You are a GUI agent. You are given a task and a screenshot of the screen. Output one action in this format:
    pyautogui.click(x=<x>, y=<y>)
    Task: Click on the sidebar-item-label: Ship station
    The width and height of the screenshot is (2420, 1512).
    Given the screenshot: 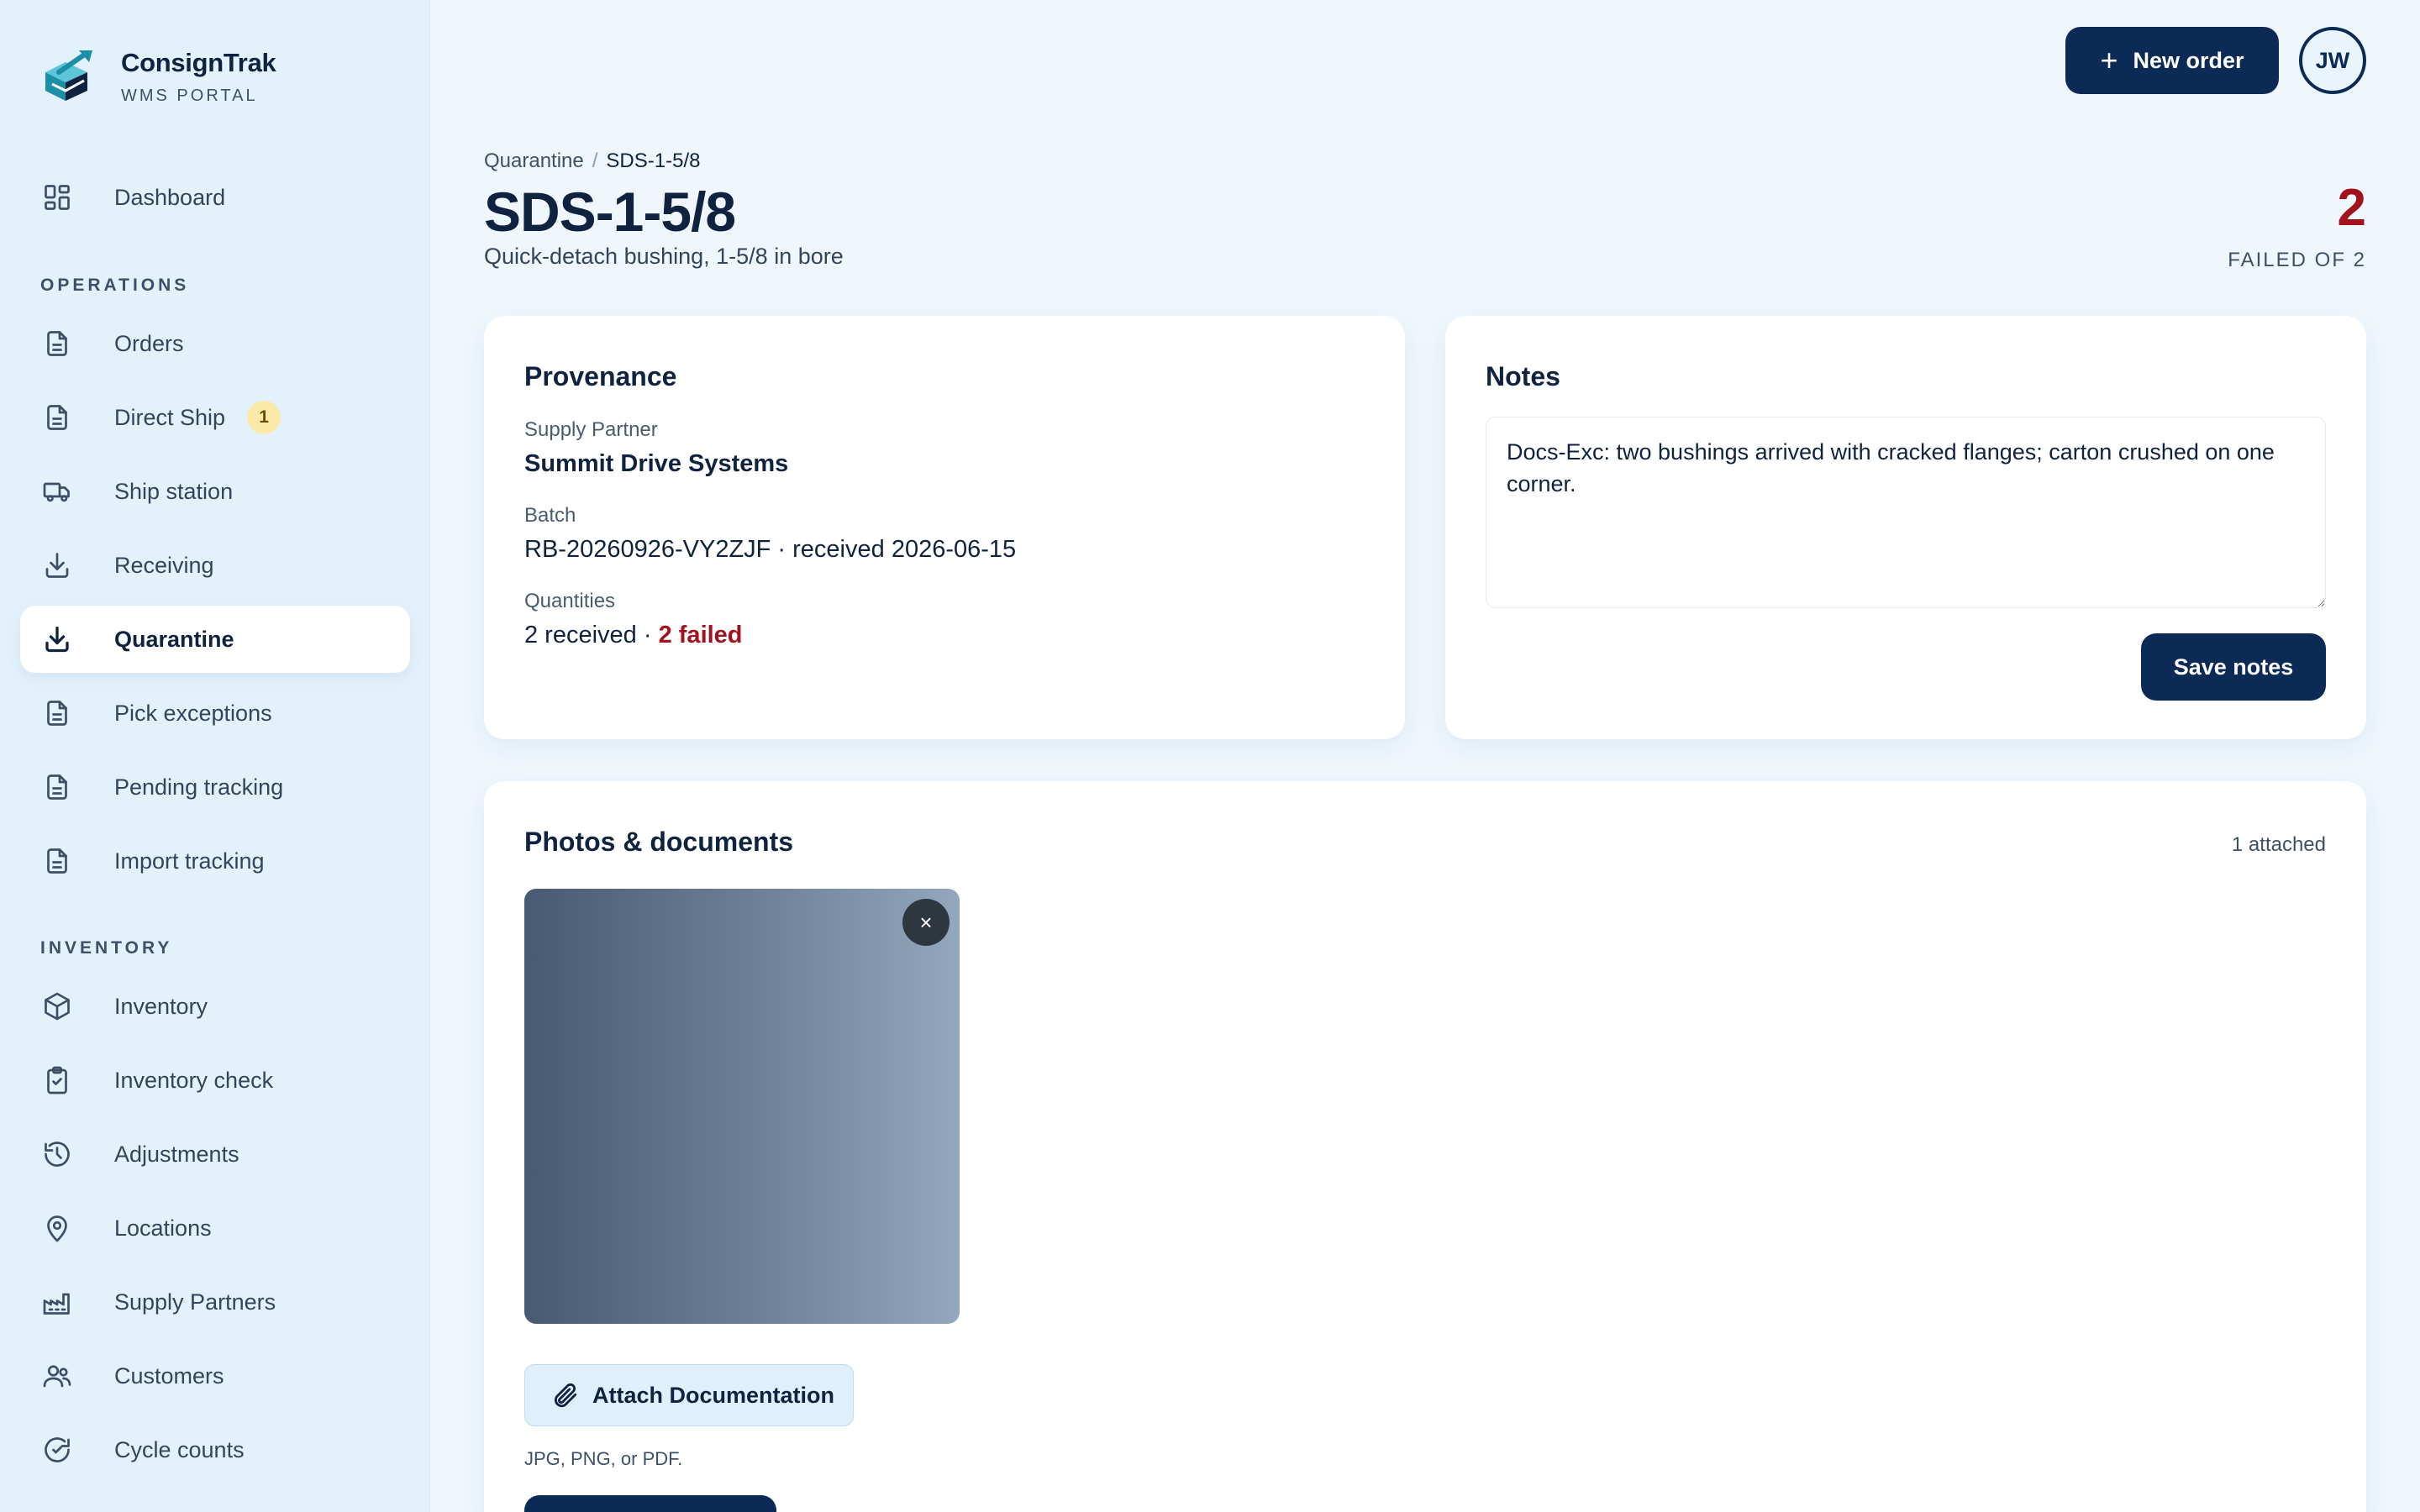 What is the action you would take?
    pyautogui.click(x=174, y=491)
    